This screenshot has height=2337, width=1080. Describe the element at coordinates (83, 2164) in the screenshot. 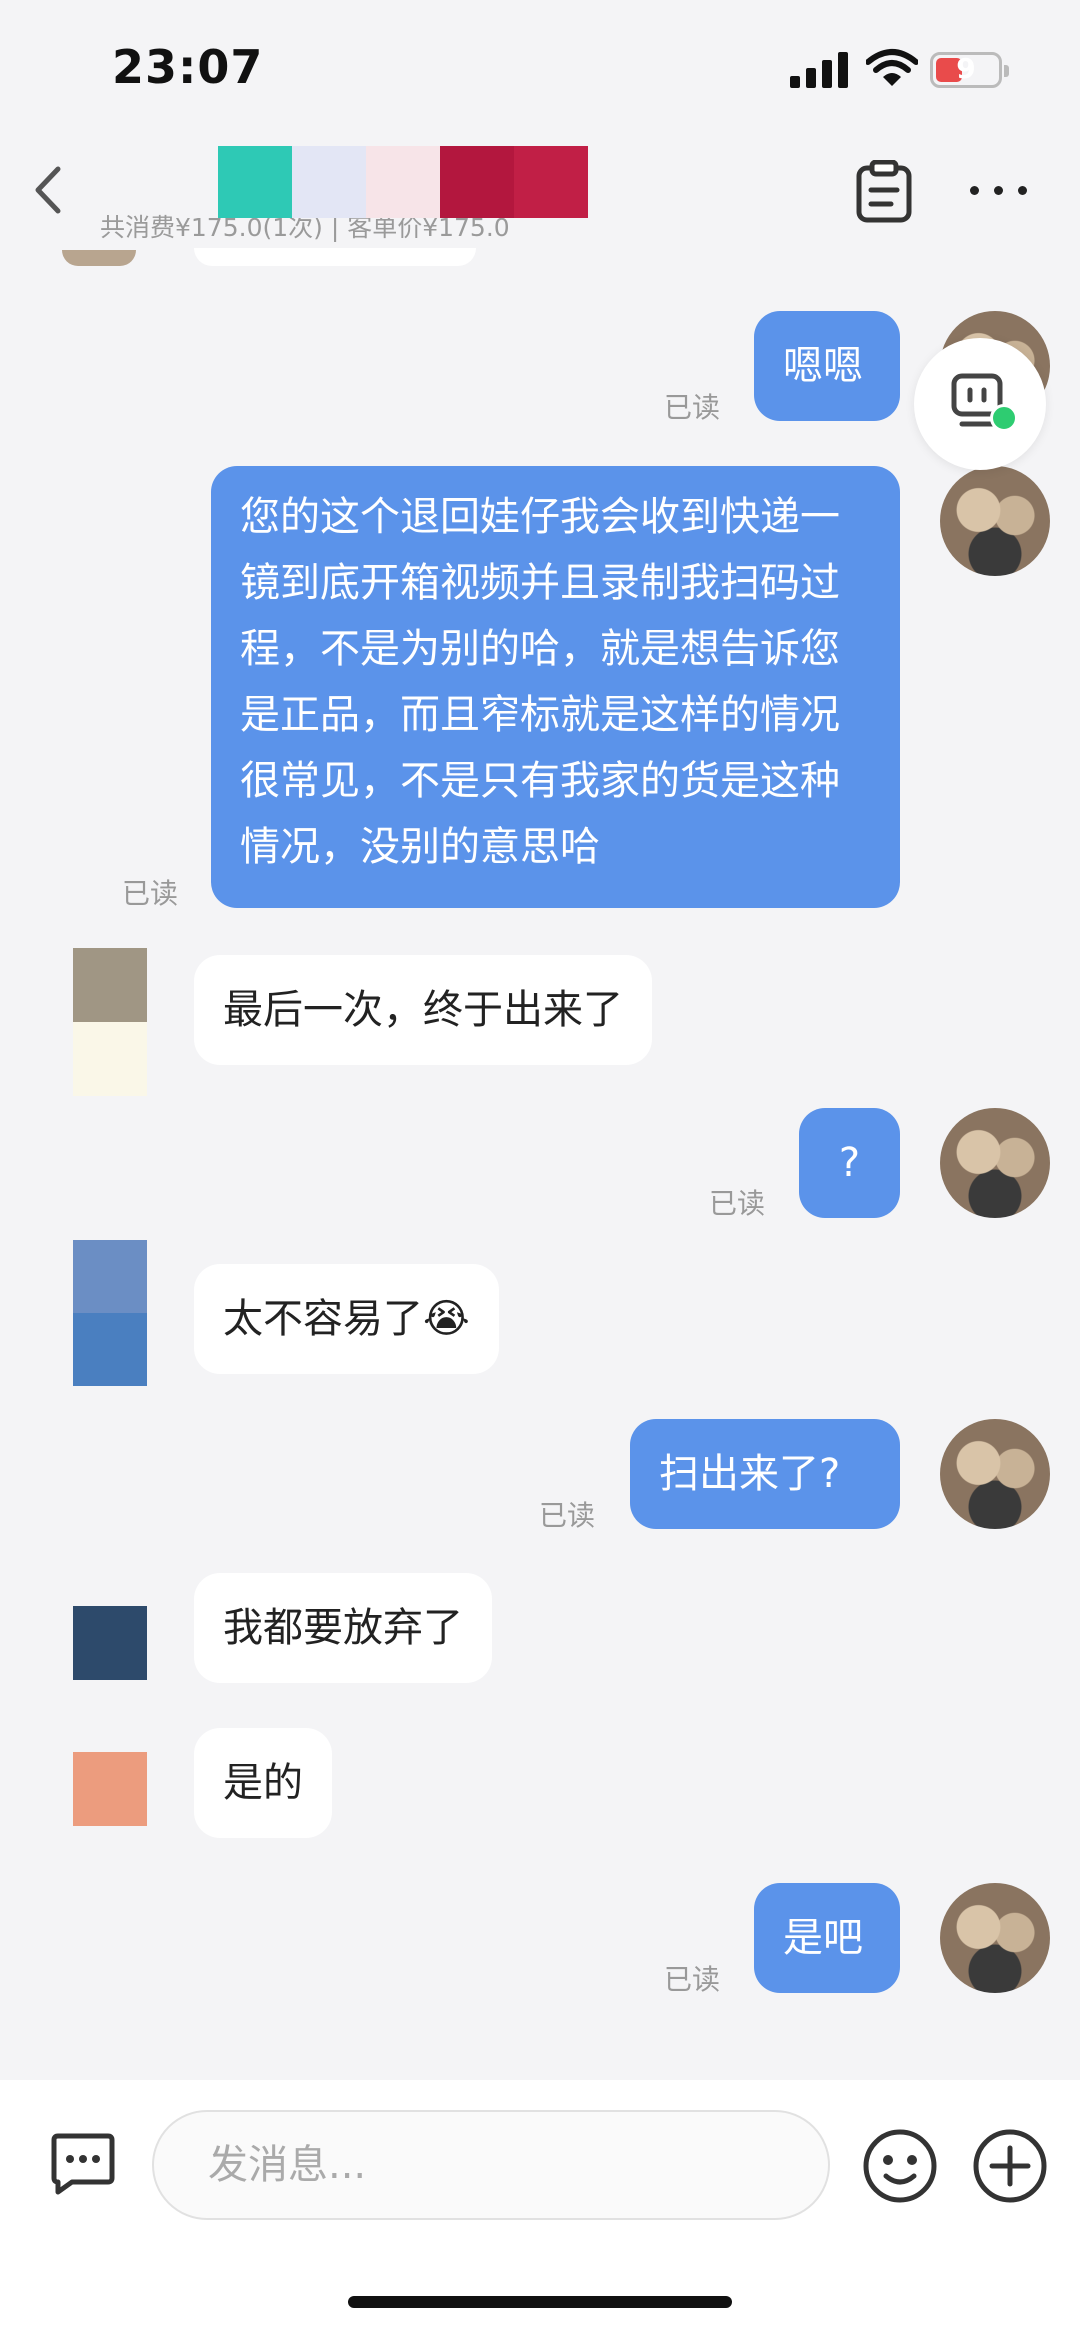

I see `chat-icon` at that location.